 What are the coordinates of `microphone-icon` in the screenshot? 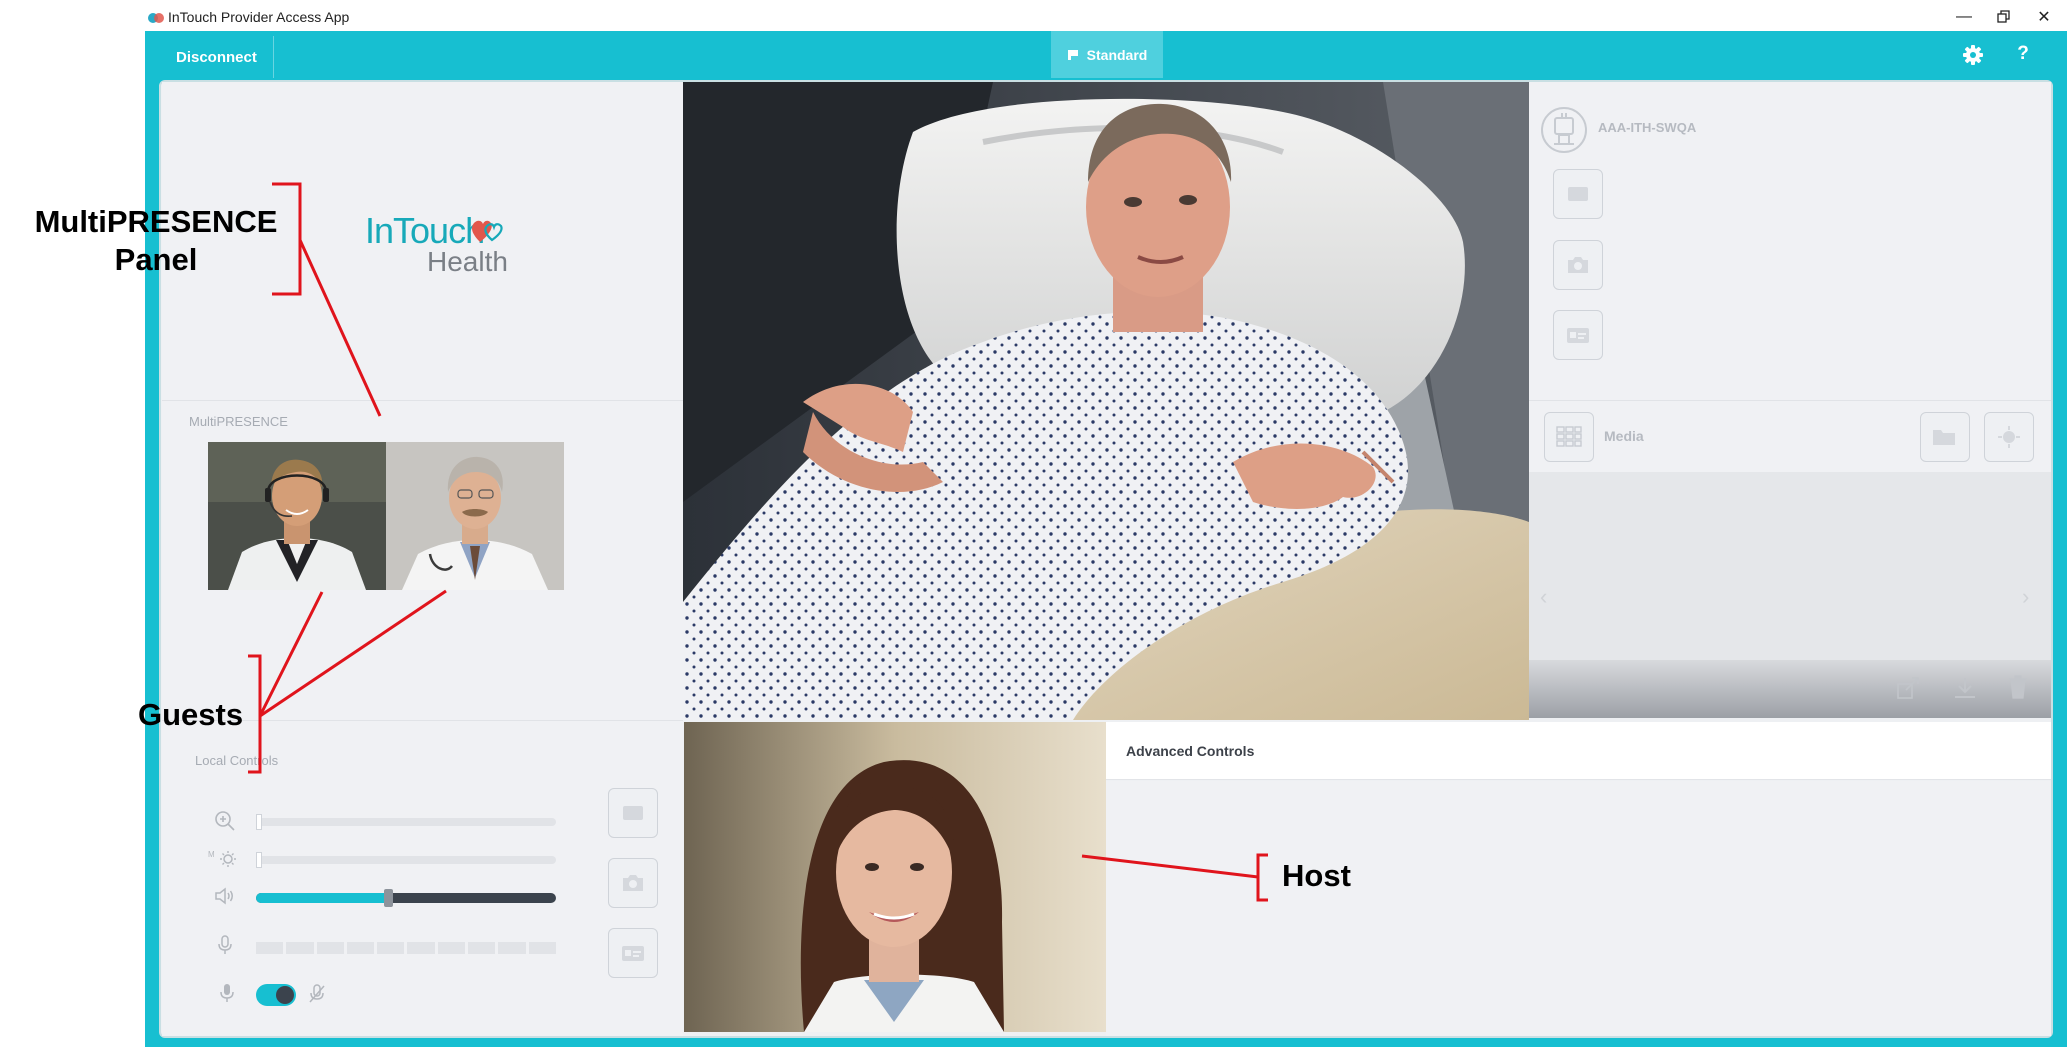 It's located at (227, 993).